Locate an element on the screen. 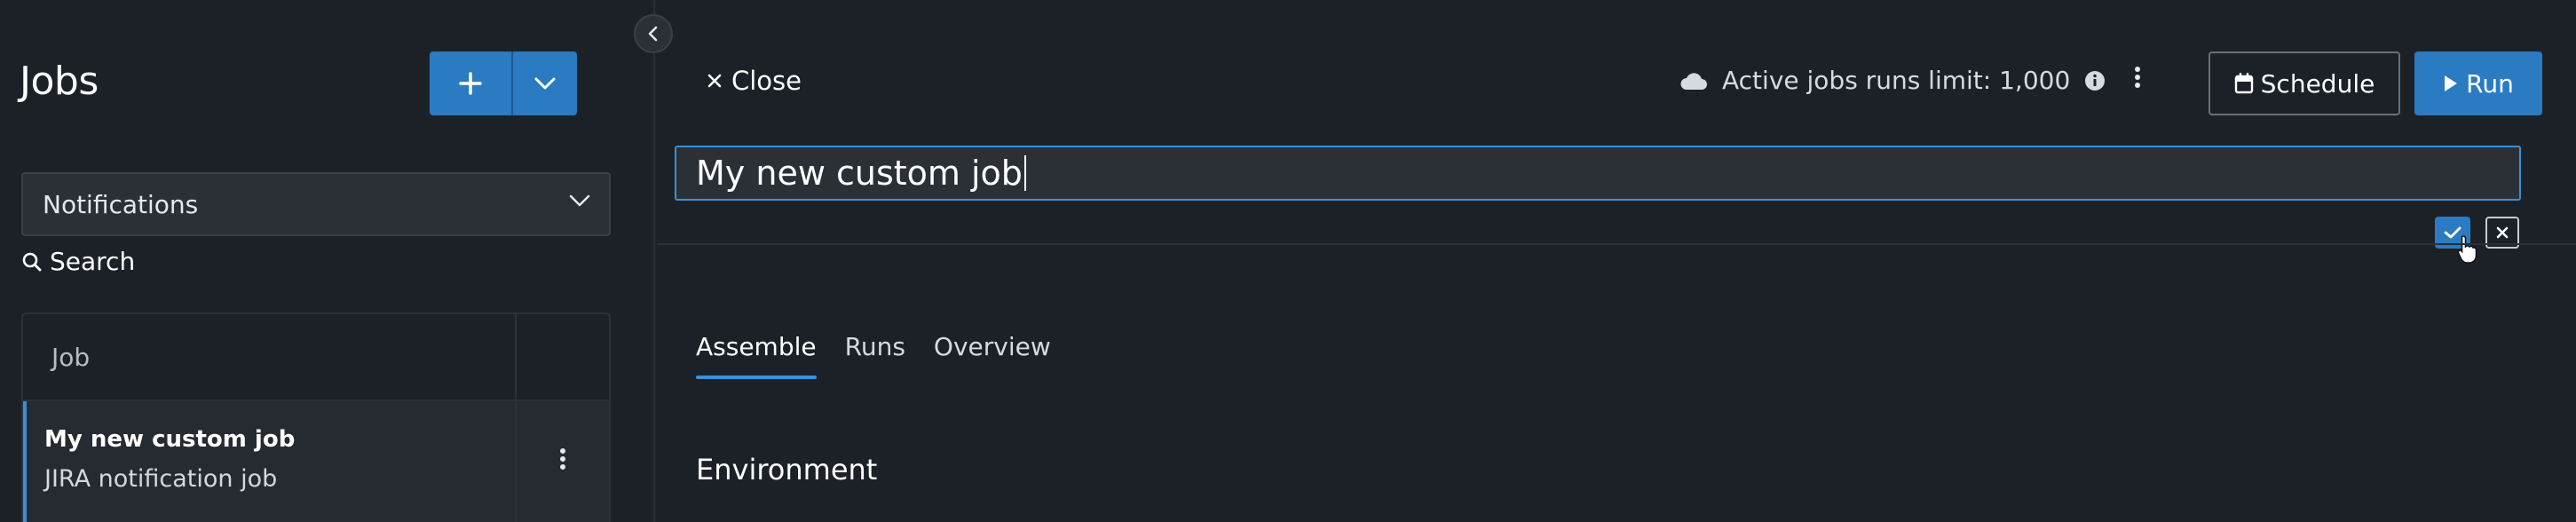  job-name-input: My new custom job is located at coordinates (1598, 173).